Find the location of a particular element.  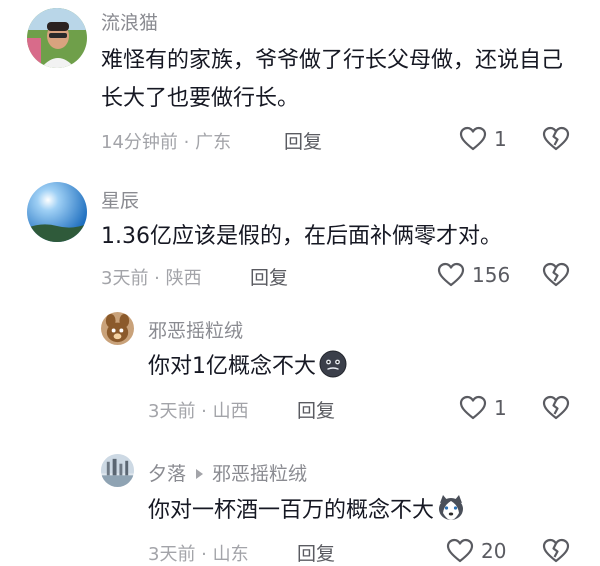

dark-face-emoji is located at coordinates (333, 364).